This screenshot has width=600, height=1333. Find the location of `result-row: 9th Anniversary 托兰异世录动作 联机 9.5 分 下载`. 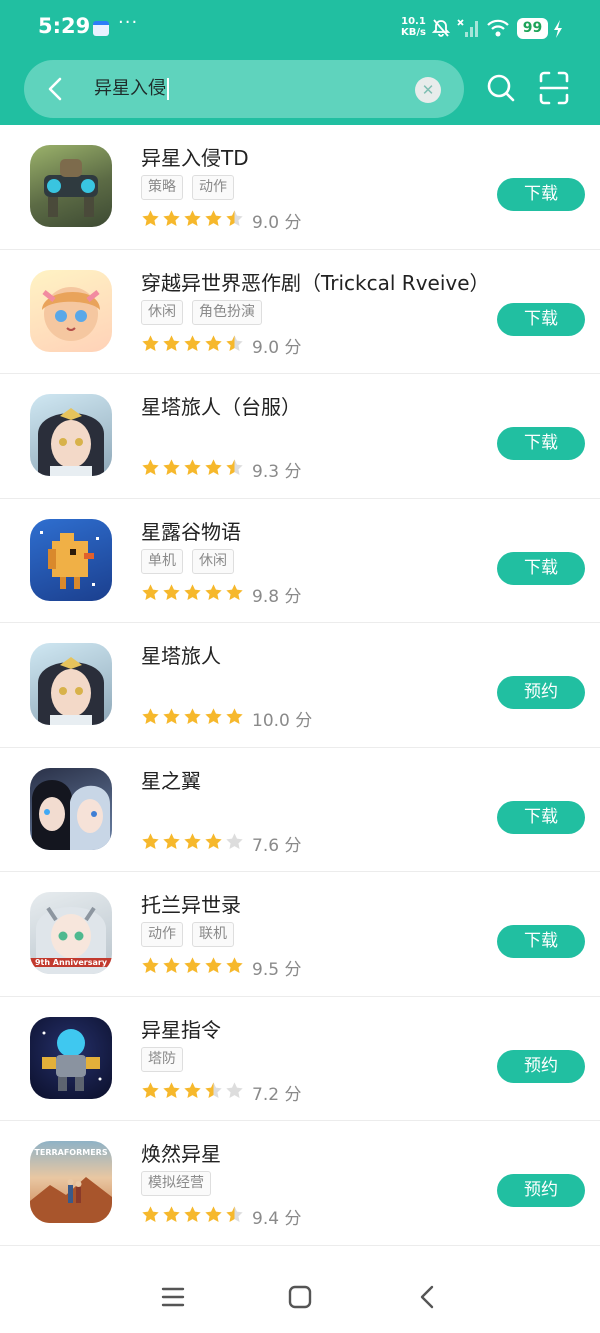

result-row: 9th Anniversary 托兰异世录动作 联机 9.5 分 下载 is located at coordinates (300, 934).